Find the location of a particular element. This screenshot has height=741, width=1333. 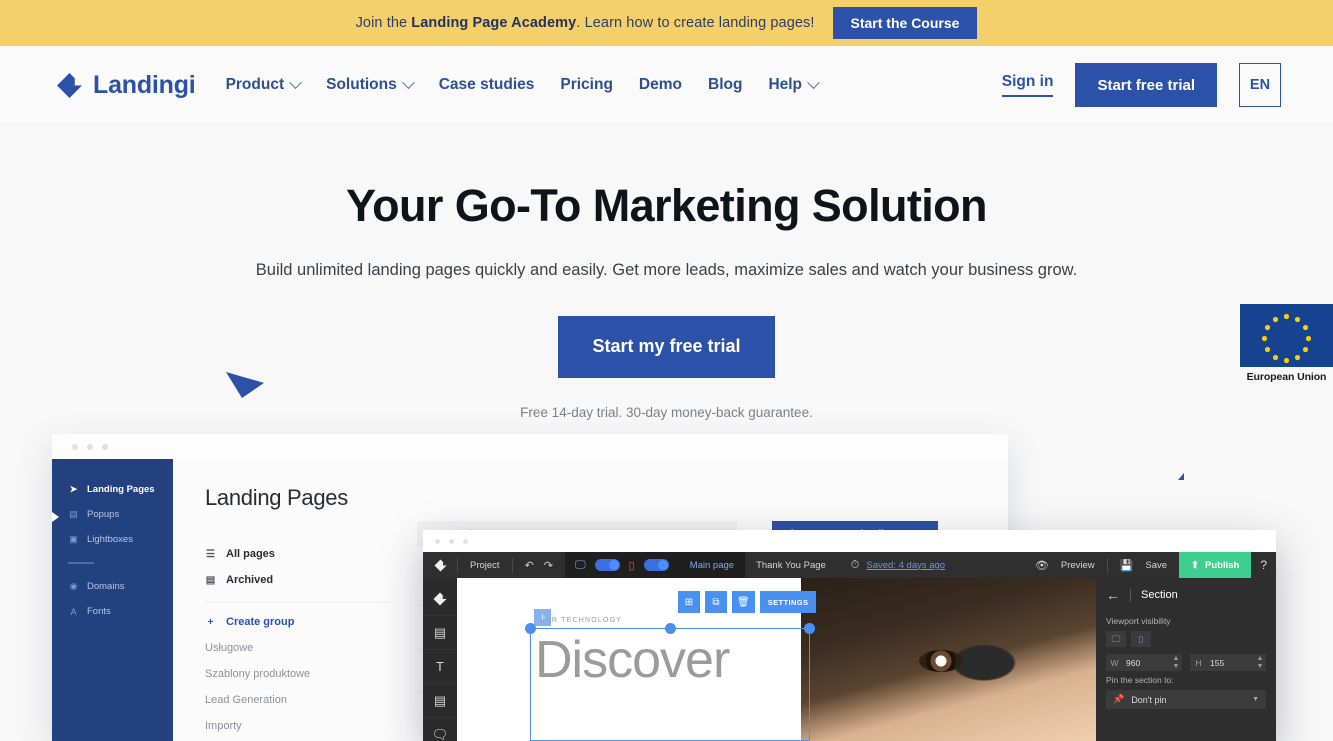

create-group-button: + Create group is located at coordinates (298, 622).